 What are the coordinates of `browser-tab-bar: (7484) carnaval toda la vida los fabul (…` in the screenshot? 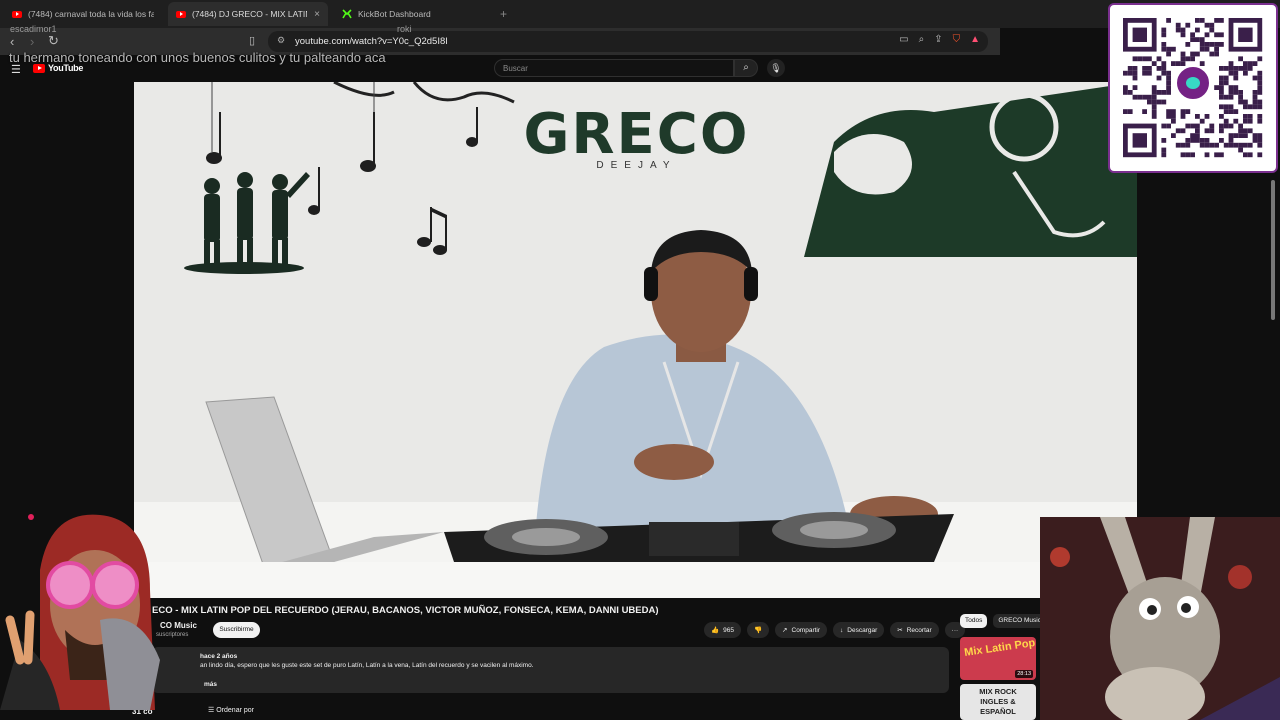 It's located at (640, 14).